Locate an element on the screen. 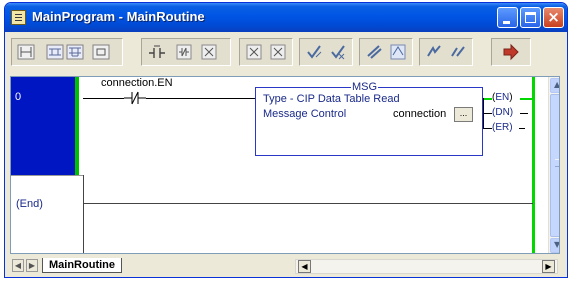  otl-coil-icon is located at coordinates (278, 52).